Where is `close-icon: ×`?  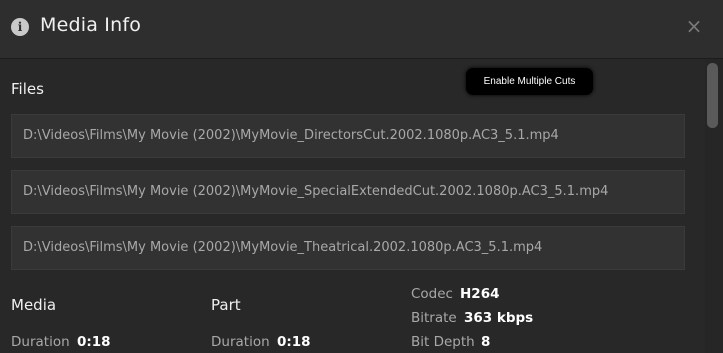
close-icon: × is located at coordinates (694, 26).